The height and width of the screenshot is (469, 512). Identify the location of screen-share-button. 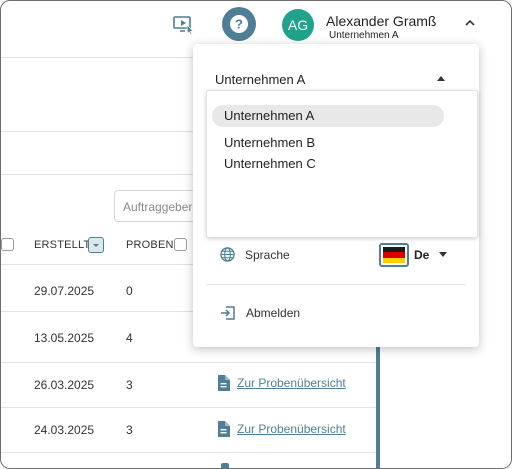
(184, 25).